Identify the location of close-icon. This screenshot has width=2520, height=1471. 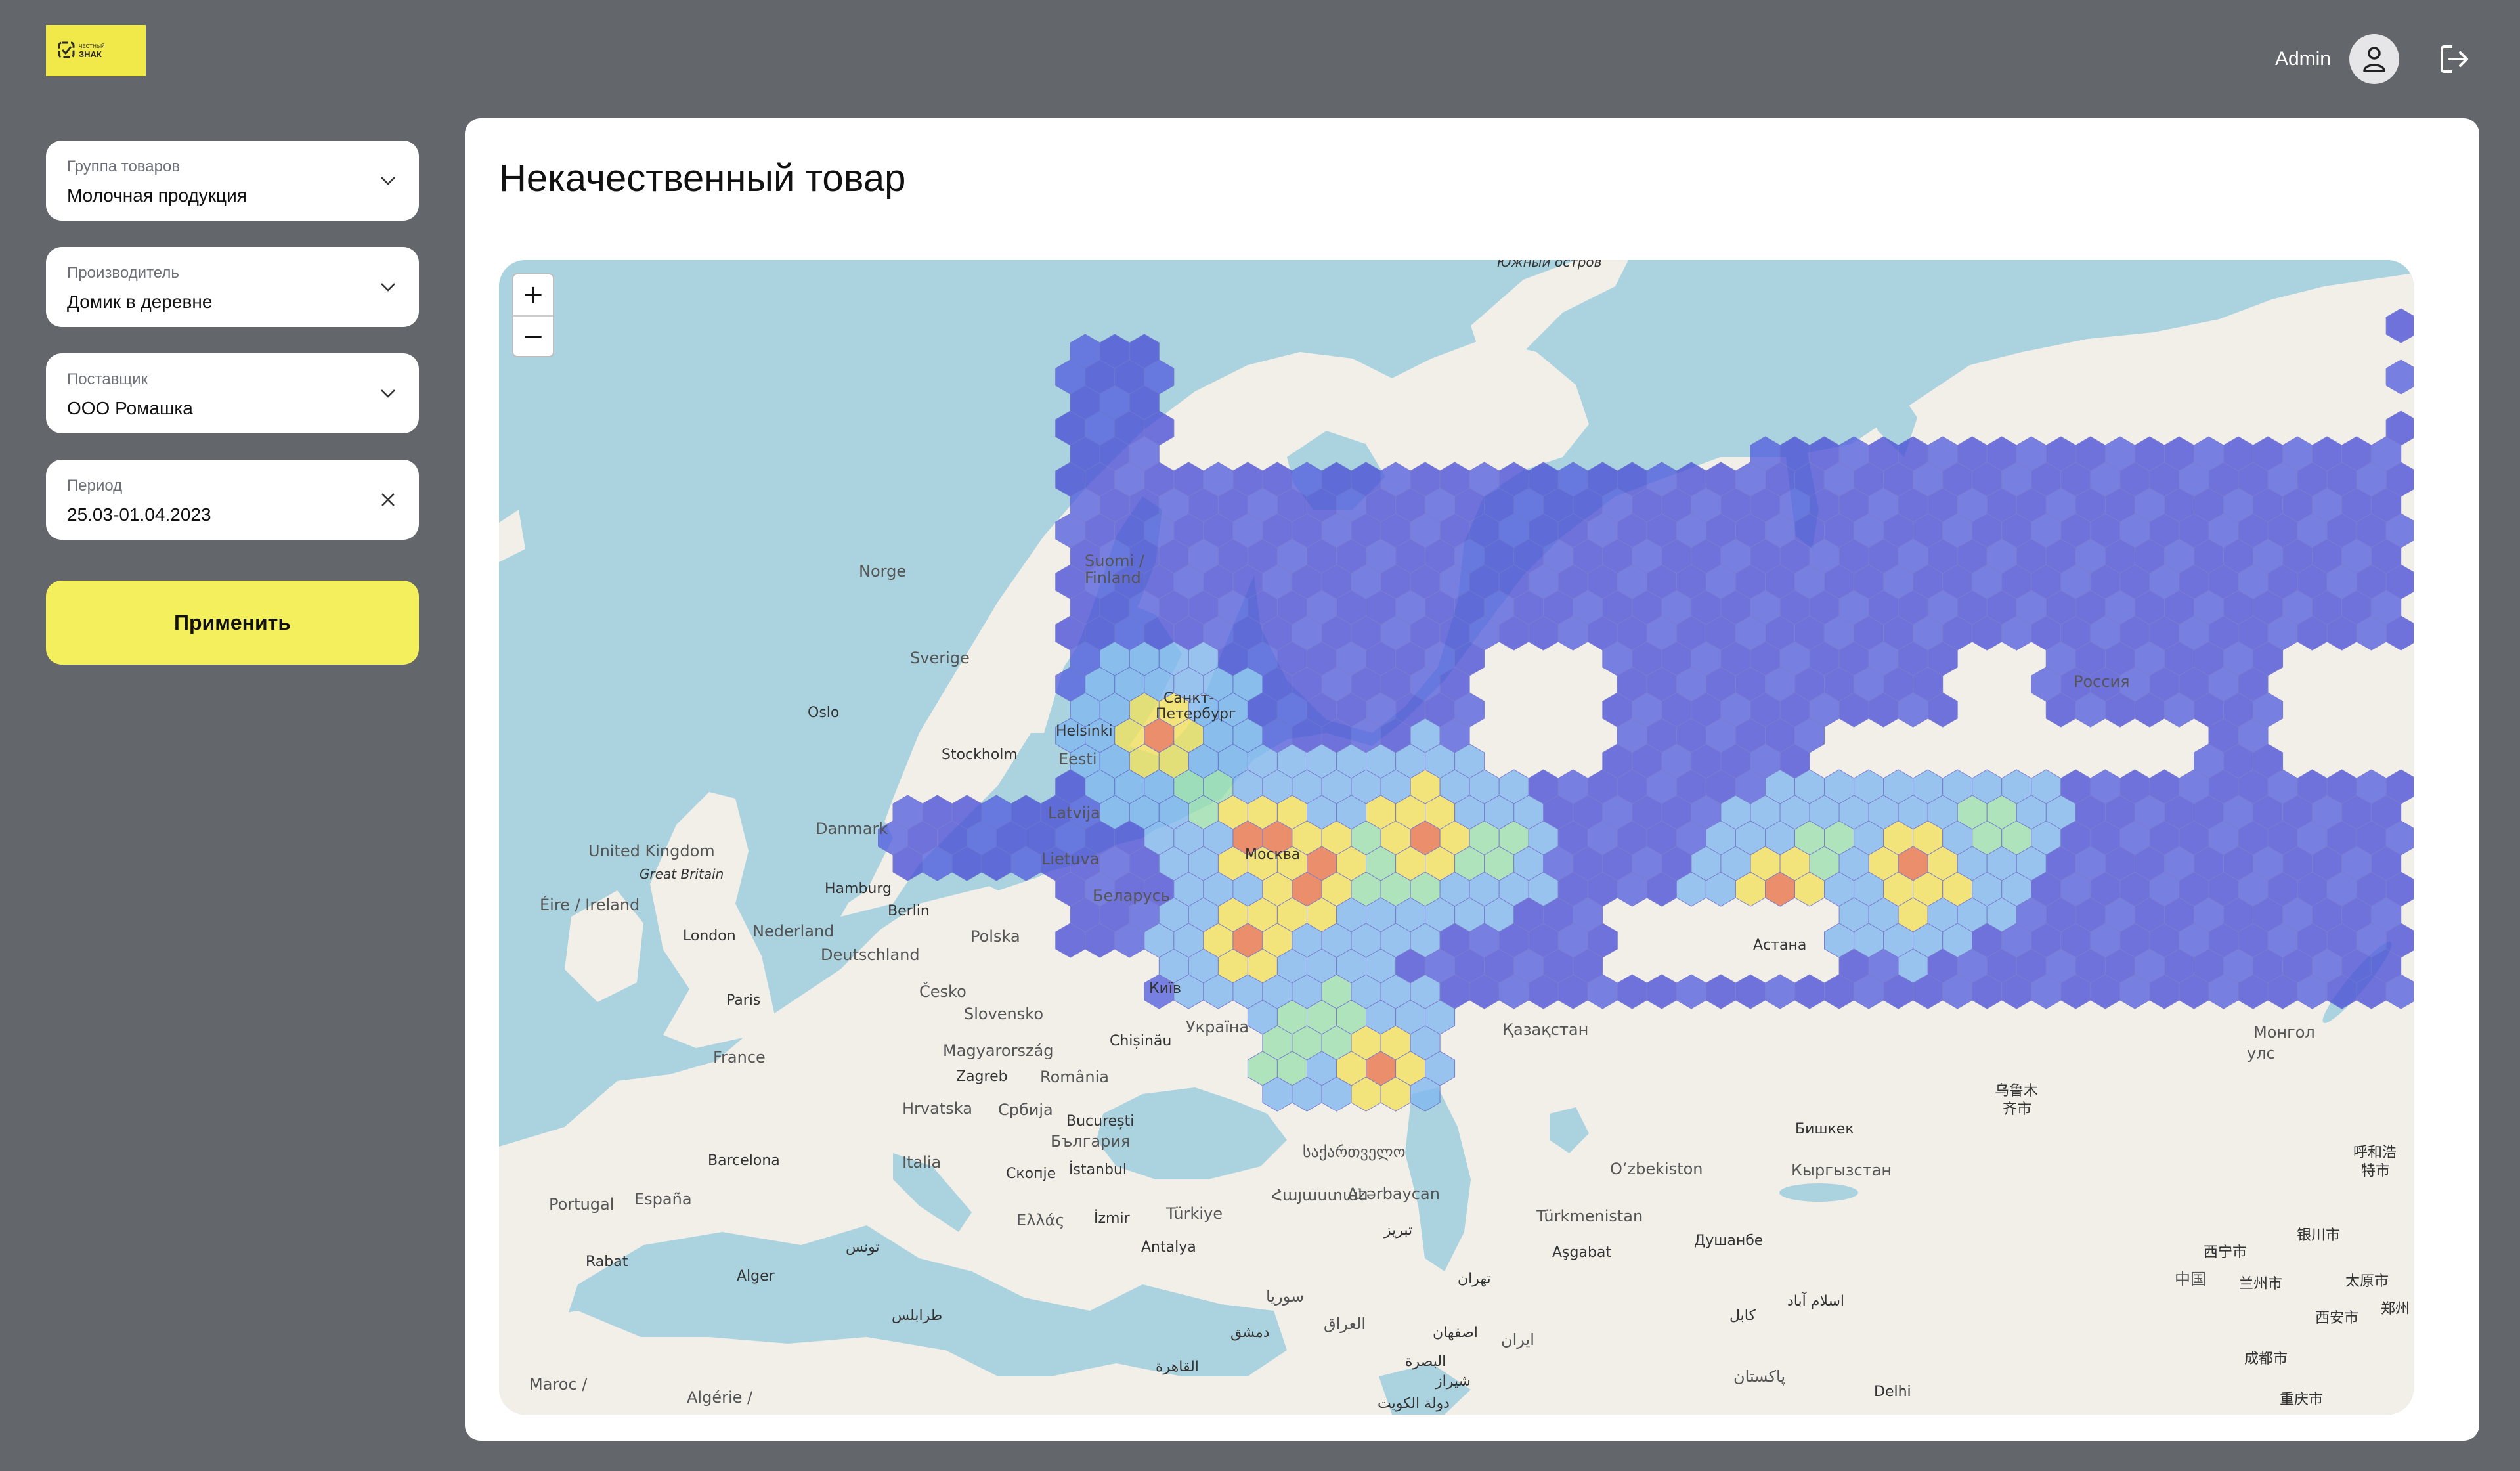
(388, 500).